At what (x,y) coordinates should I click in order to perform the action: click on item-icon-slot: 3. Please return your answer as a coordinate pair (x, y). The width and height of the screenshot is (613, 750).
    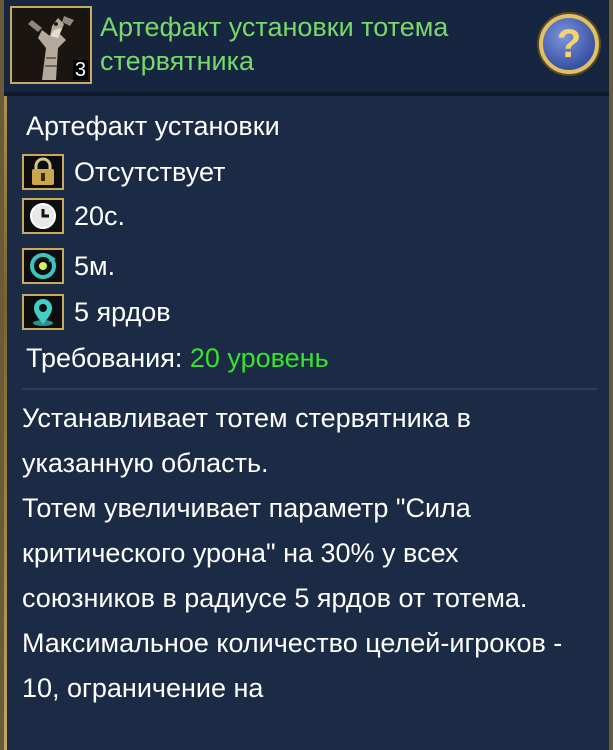
    Looking at the image, I should click on (51, 45).